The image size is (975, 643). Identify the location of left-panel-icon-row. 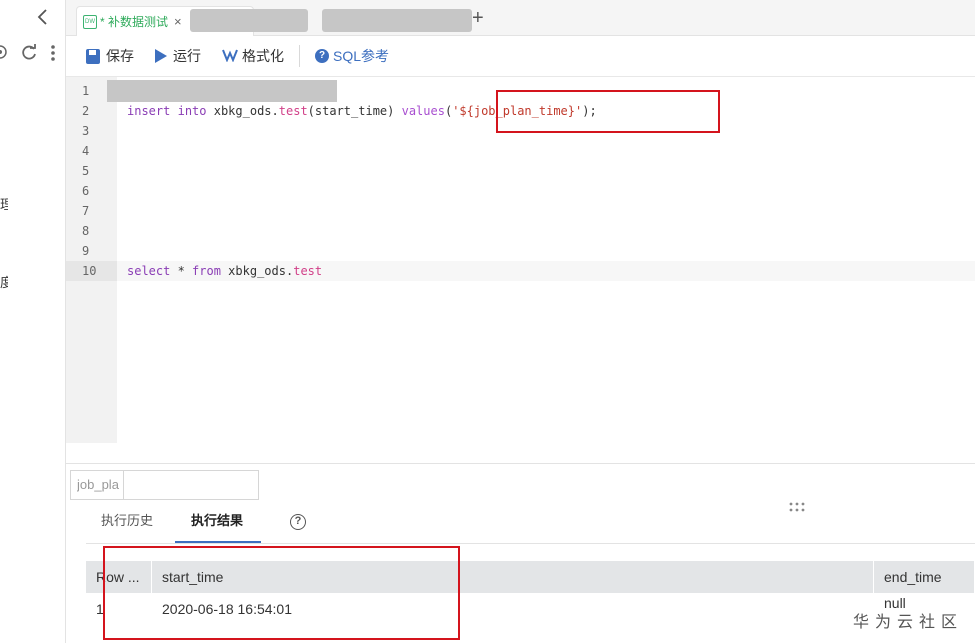
(33, 54).